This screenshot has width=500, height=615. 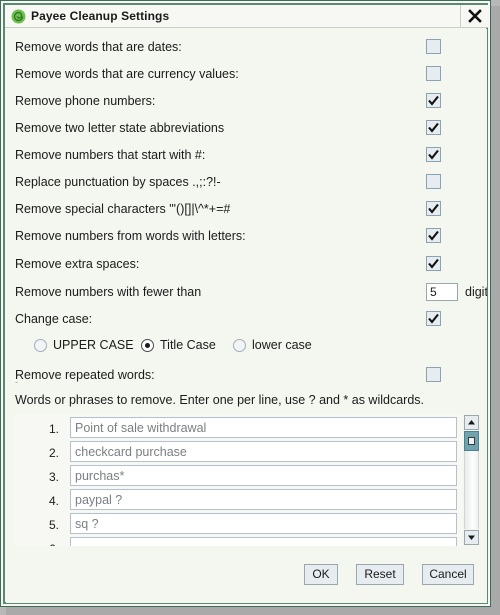 What do you see at coordinates (85, 375) in the screenshot?
I see `repeated-words-label: Remove repeated words:` at bounding box center [85, 375].